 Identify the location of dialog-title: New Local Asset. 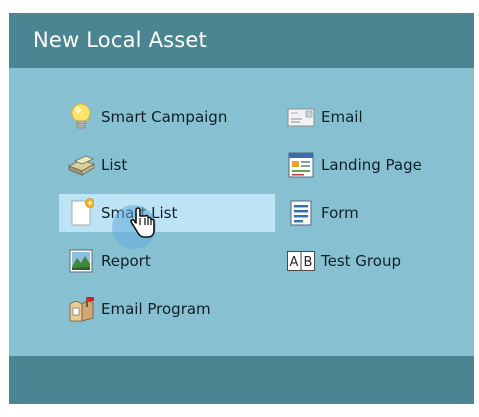
(120, 40).